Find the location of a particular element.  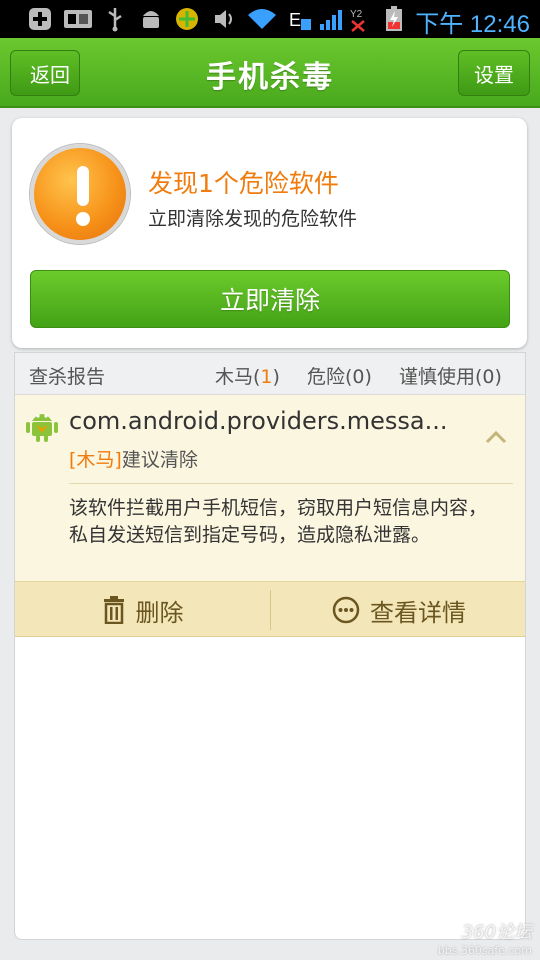

signal-1-icon is located at coordinates (331, 19).